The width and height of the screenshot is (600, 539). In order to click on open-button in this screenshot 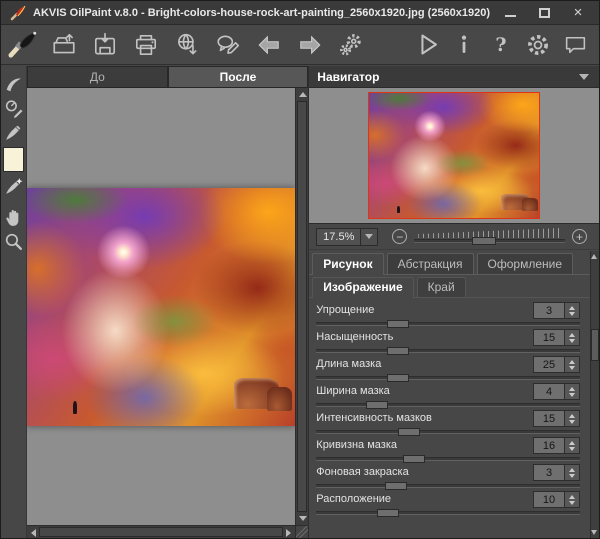, I will do `click(64, 45)`.